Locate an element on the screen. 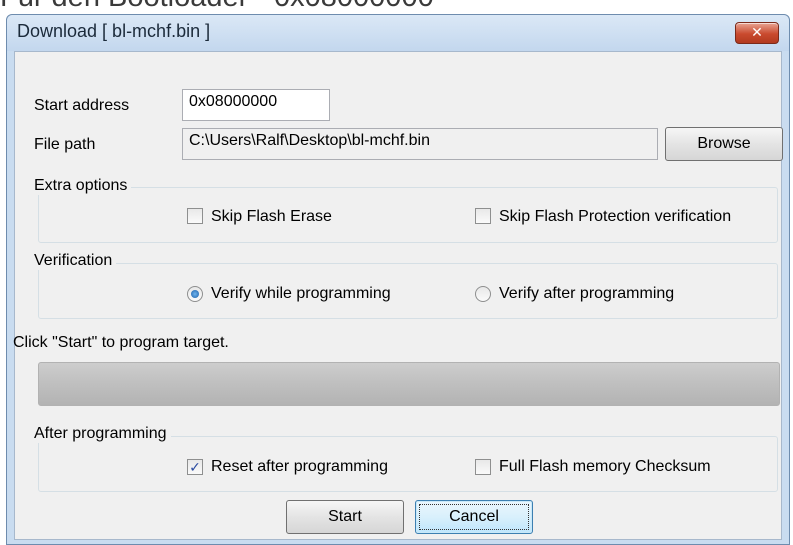  close-icon: ✕ is located at coordinates (757, 32).